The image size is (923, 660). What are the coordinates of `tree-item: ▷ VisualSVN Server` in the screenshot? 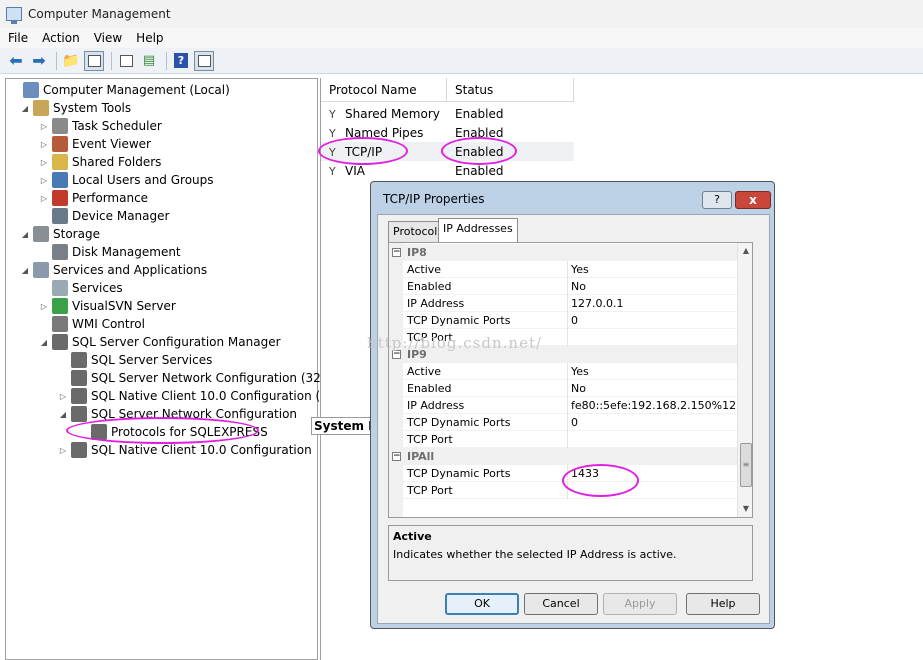 It's located at (107, 306).